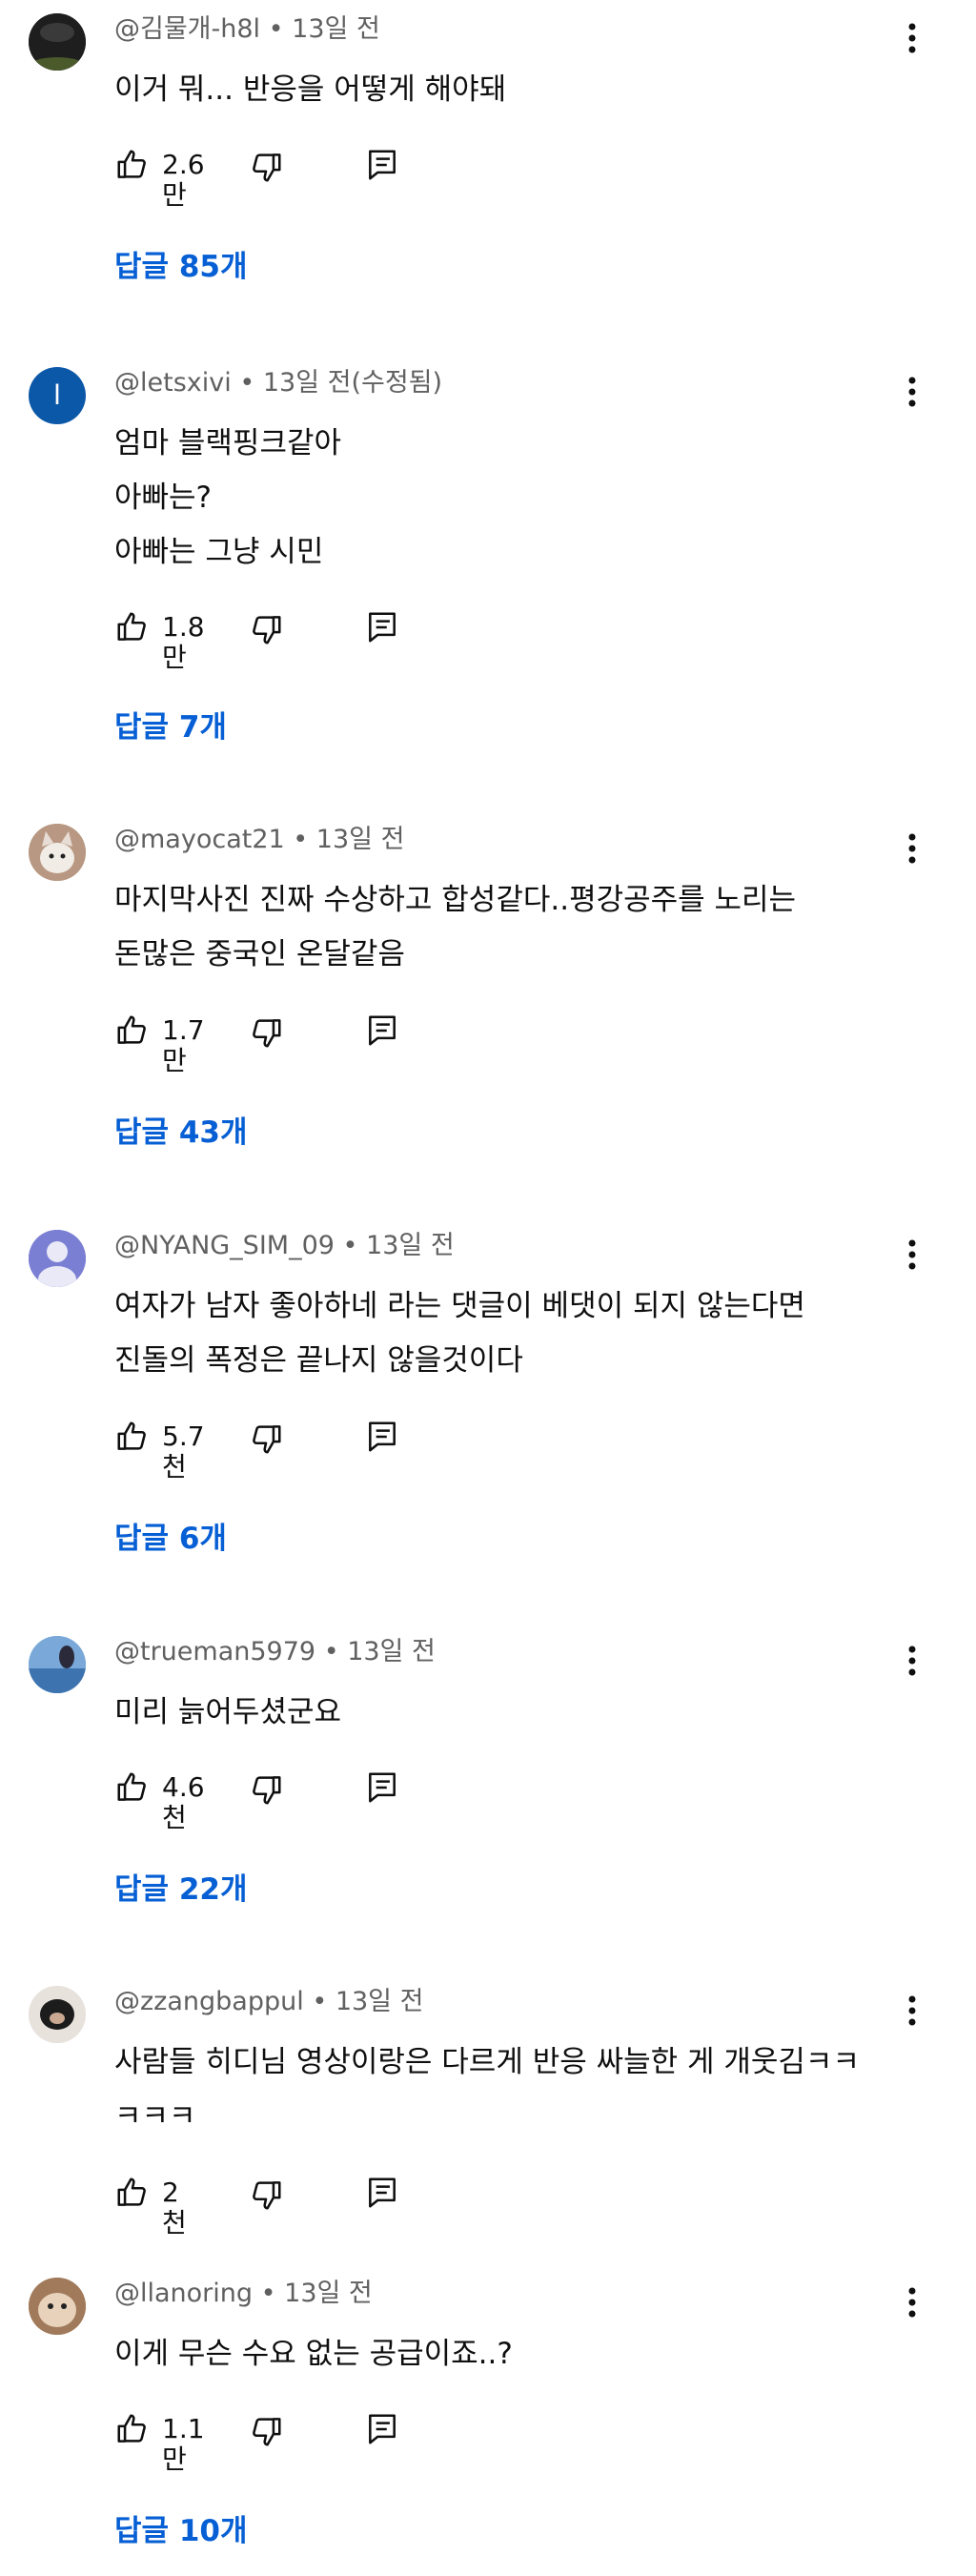 This screenshot has width=976, height=2576. Describe the element at coordinates (184, 642) in the screenshot. I see `like-count: 1.8만` at that location.